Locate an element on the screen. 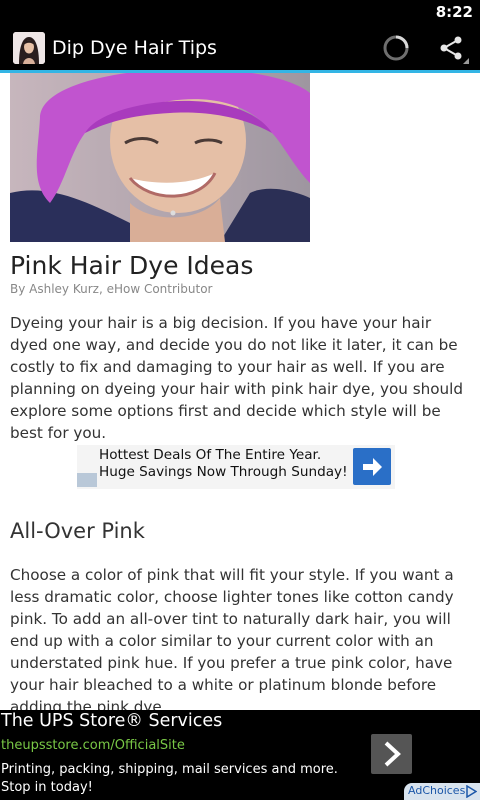  loading-spinner-icon is located at coordinates (396, 48).